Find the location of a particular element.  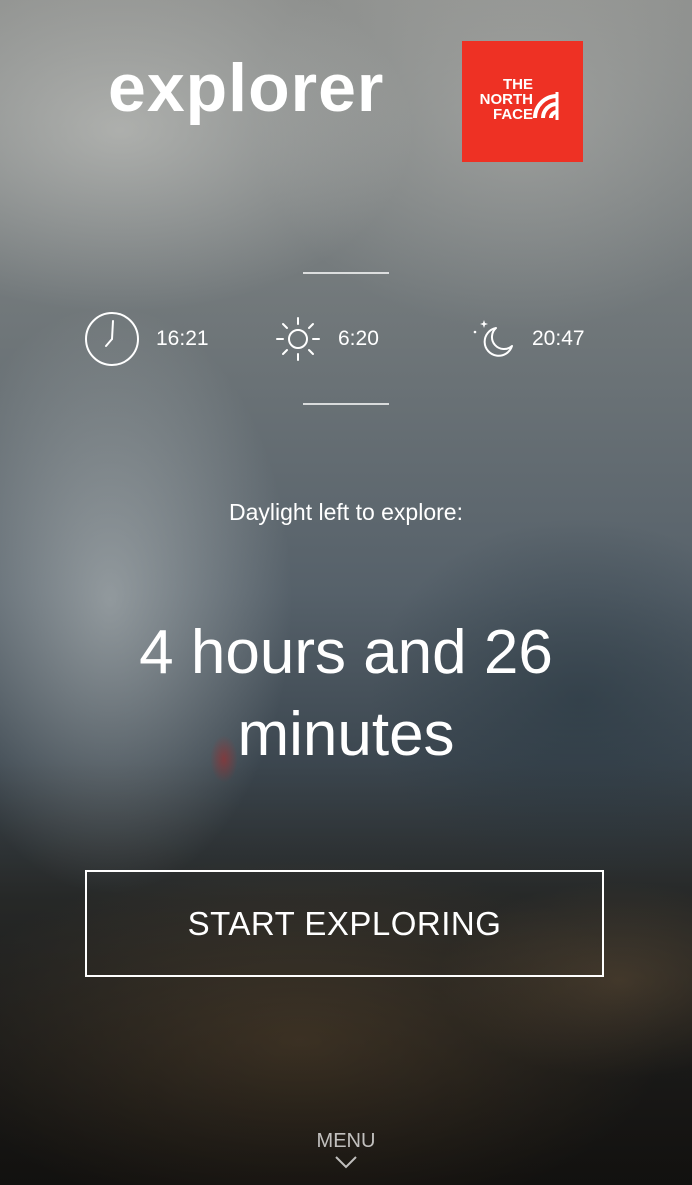

chevron-down-icon is located at coordinates (346, 1164).